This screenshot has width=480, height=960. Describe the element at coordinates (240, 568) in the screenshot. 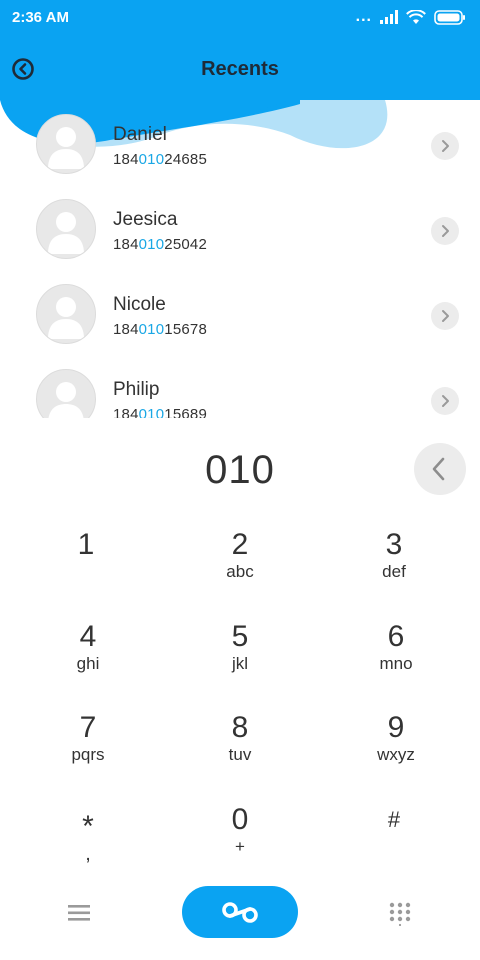

I see `key-2: 2 abc` at that location.